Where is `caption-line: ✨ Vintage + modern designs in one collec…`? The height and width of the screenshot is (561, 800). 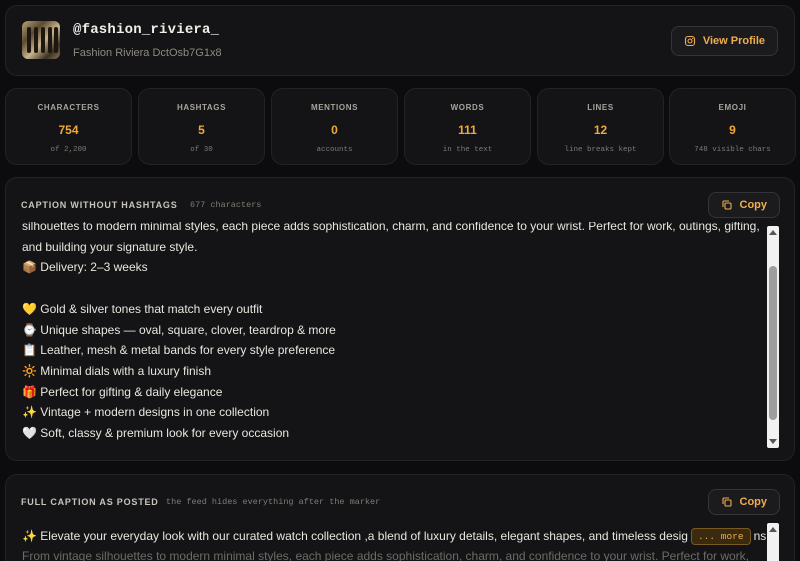 caption-line: ✨ Vintage + modern designs in one collec… is located at coordinates (146, 412).